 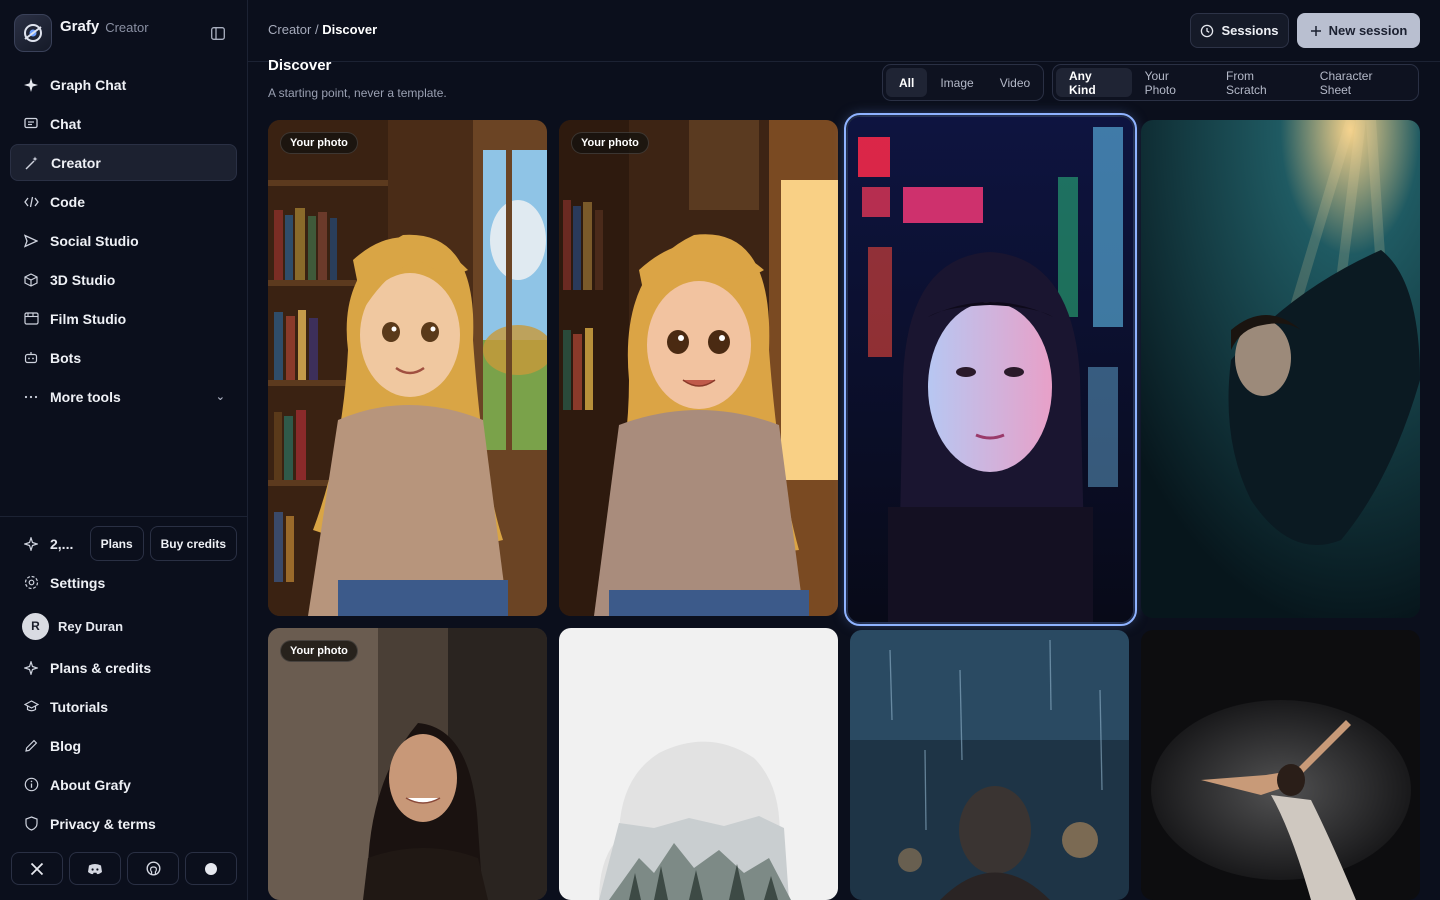 I want to click on film-icon, so click(x=31, y=319).